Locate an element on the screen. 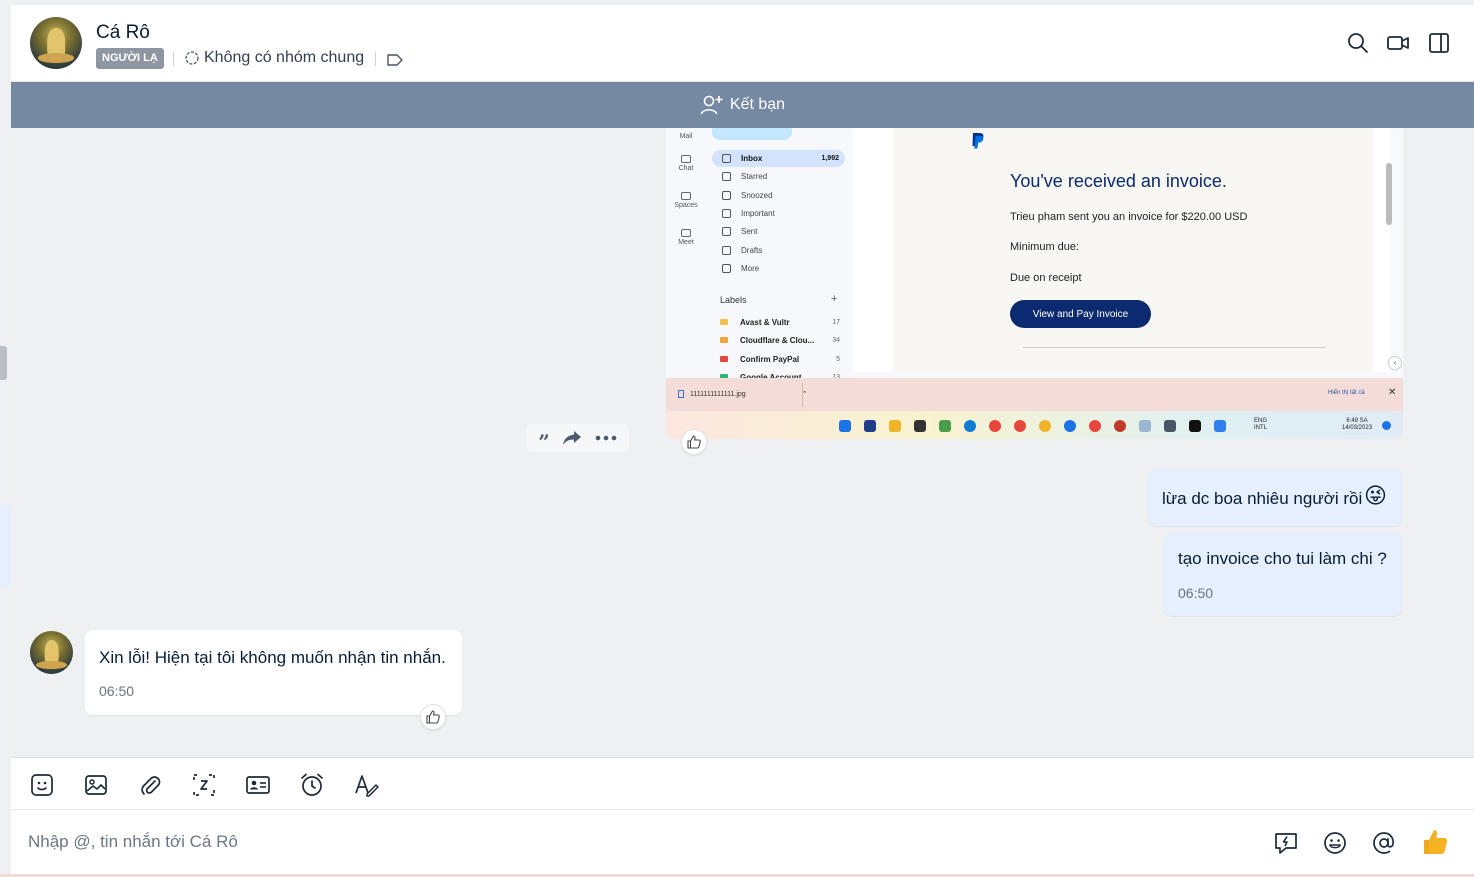  common-groups: Không có nhóm chung is located at coordinates (274, 58).